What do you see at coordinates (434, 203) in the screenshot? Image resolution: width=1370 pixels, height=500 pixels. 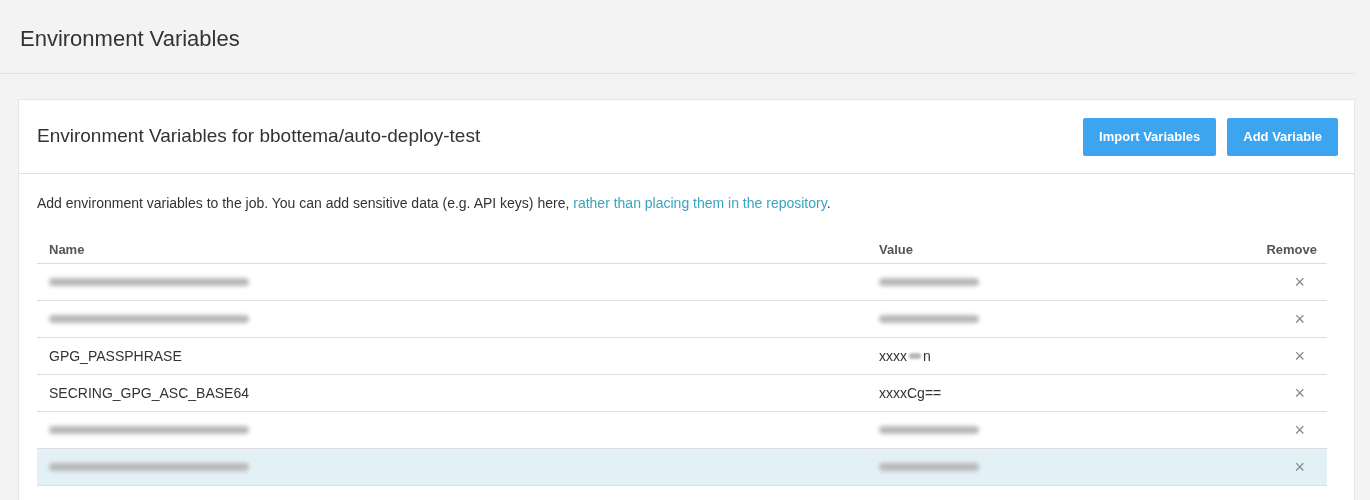 I see `description-text: Add environment variables to the job. You can add sensitive data (e.g. API keys) here, rather than placing them in the repository.` at bounding box center [434, 203].